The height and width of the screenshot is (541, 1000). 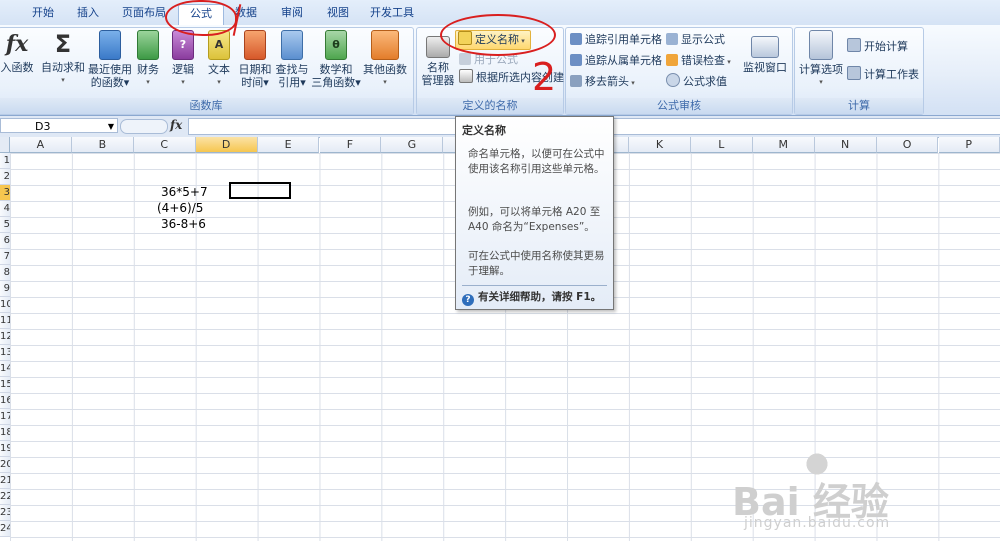 What do you see at coordinates (5, 337) in the screenshot?
I see `row-header-12: 12` at bounding box center [5, 337].